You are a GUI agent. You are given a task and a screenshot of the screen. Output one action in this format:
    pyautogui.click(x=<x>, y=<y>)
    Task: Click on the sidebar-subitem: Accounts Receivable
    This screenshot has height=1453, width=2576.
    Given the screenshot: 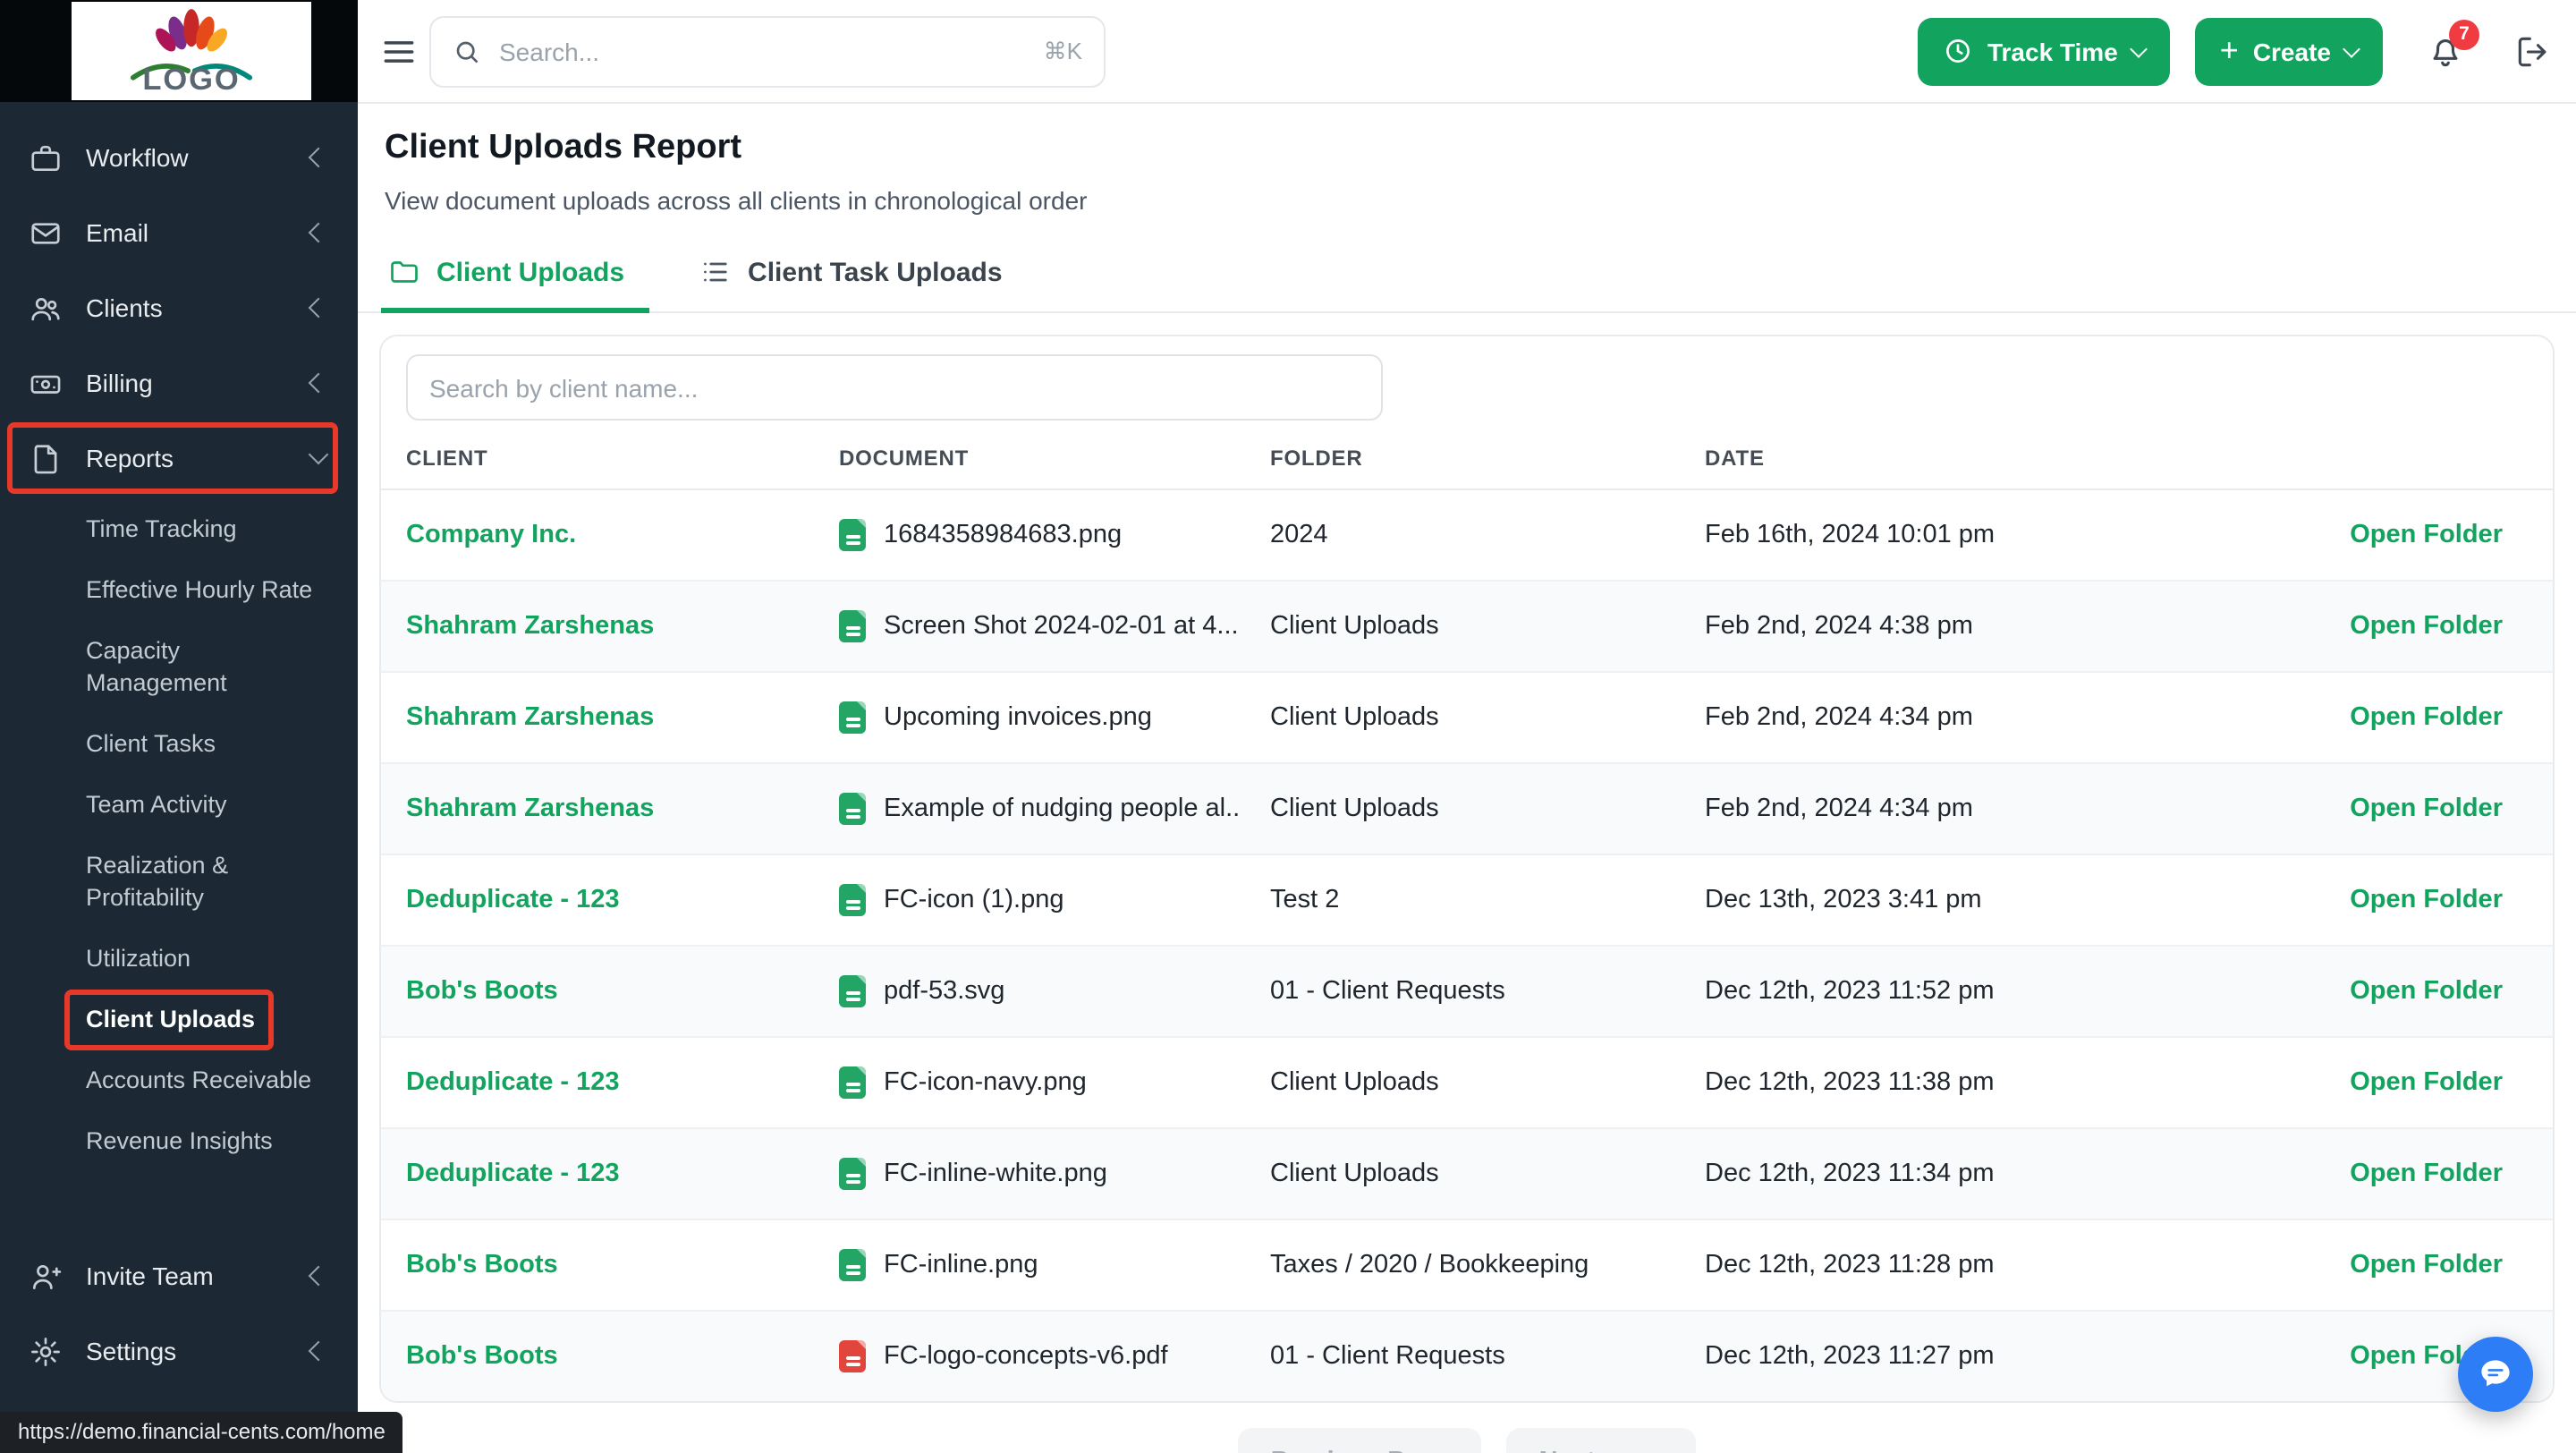 What is the action you would take?
    pyautogui.click(x=179, y=1080)
    